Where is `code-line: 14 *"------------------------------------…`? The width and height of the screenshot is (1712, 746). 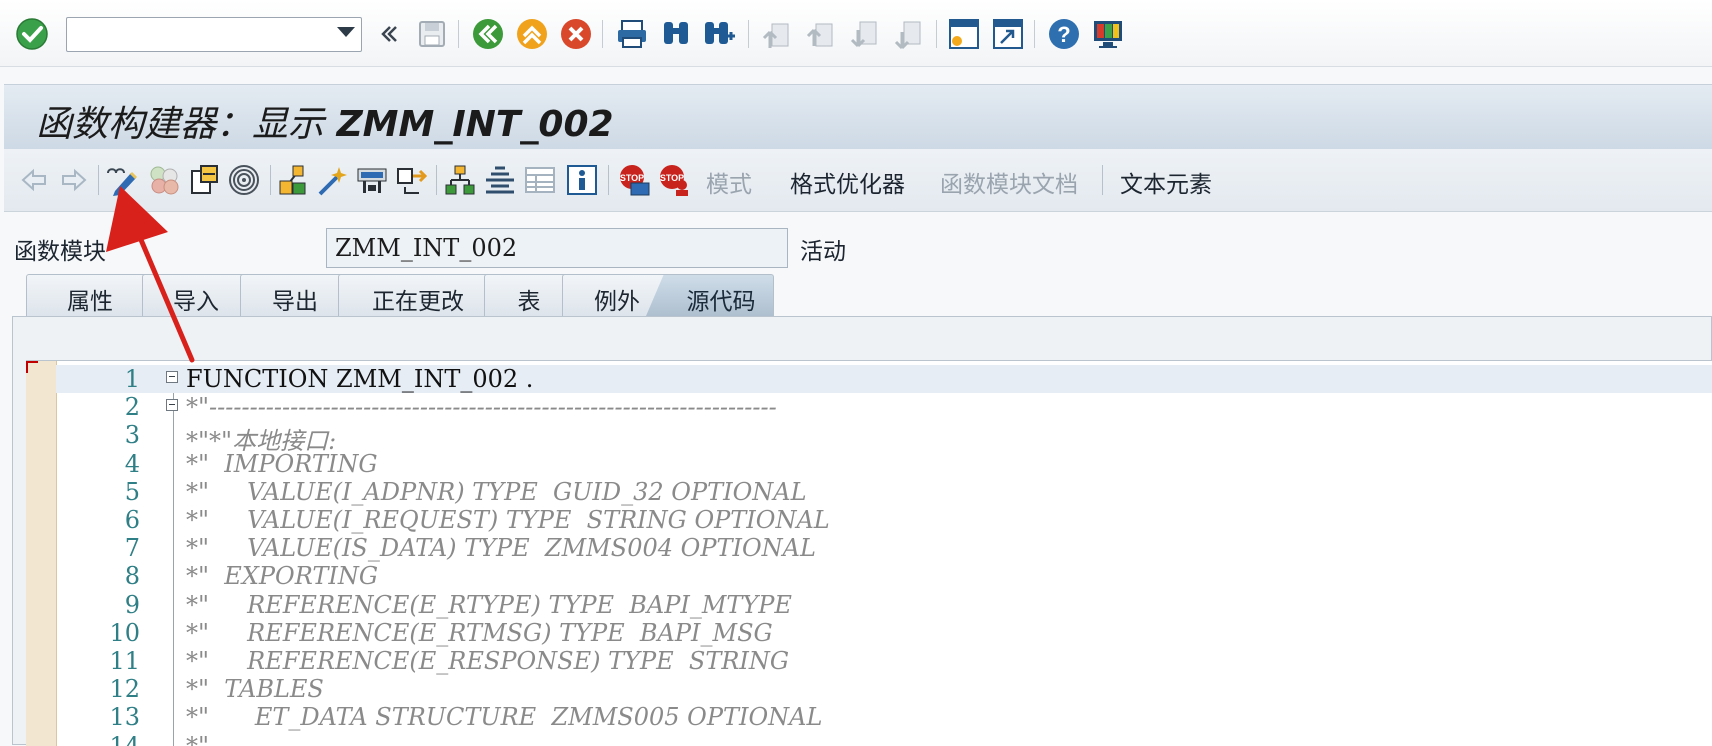
code-line: 14 *"------------------------------------… is located at coordinates (884, 739).